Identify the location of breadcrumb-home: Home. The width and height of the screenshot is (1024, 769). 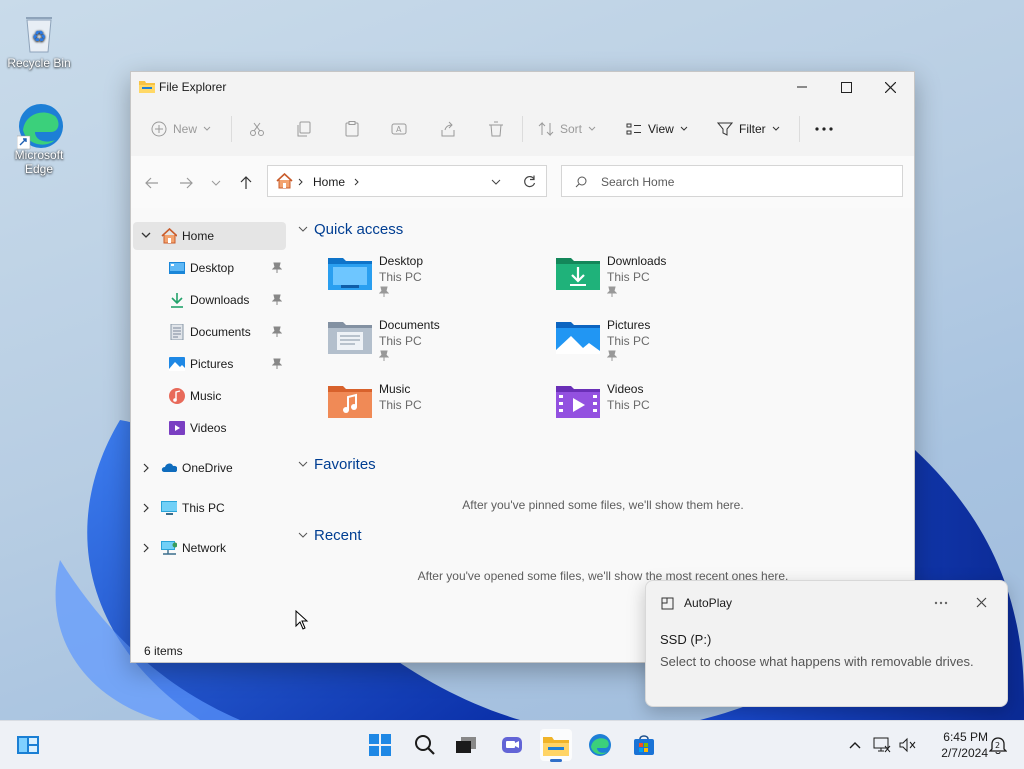
(329, 182).